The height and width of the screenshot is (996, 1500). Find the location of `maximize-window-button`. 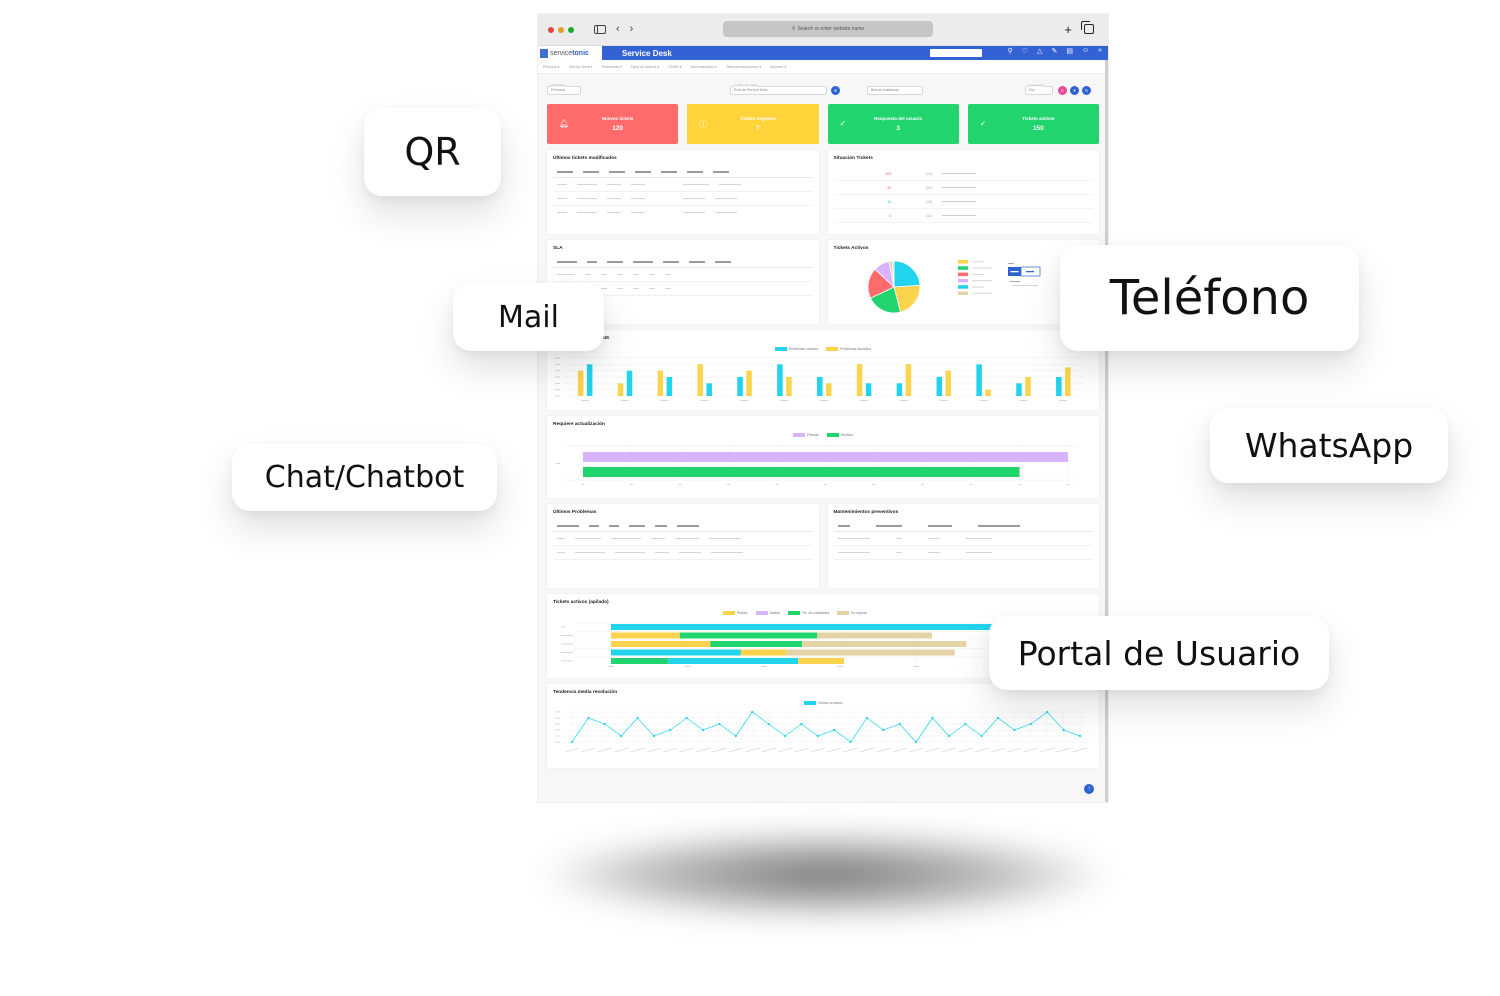

maximize-window-button is located at coordinates (571, 29).